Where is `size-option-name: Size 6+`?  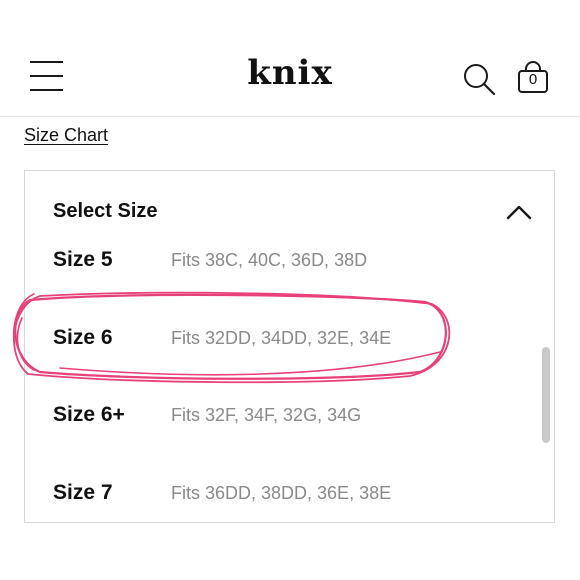
size-option-name: Size 6+ is located at coordinates (89, 414).